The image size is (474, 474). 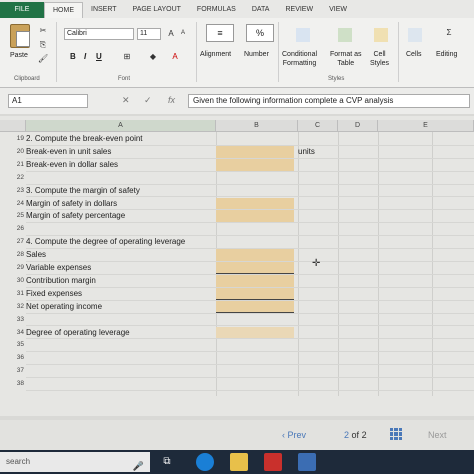 What do you see at coordinates (345, 35) in the screenshot?
I see `format-as-table-icon` at bounding box center [345, 35].